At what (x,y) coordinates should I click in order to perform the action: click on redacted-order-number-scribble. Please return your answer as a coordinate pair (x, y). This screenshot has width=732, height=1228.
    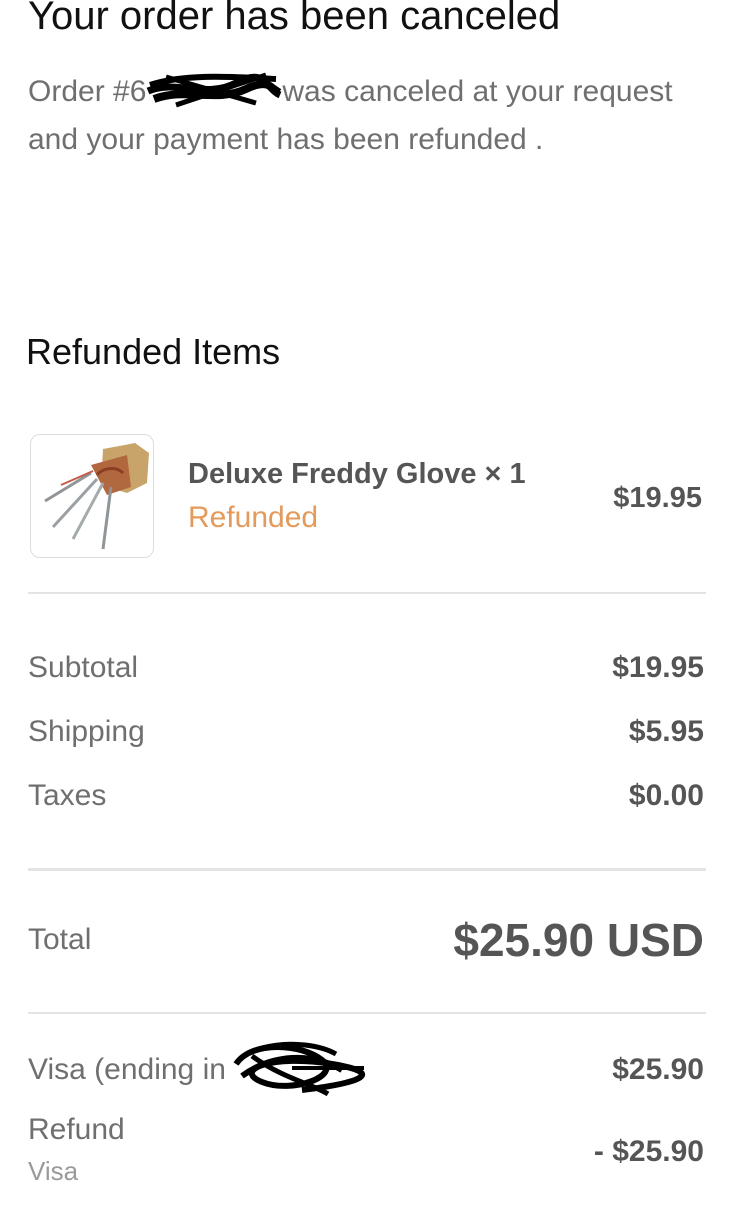
    Looking at the image, I should click on (214, 90).